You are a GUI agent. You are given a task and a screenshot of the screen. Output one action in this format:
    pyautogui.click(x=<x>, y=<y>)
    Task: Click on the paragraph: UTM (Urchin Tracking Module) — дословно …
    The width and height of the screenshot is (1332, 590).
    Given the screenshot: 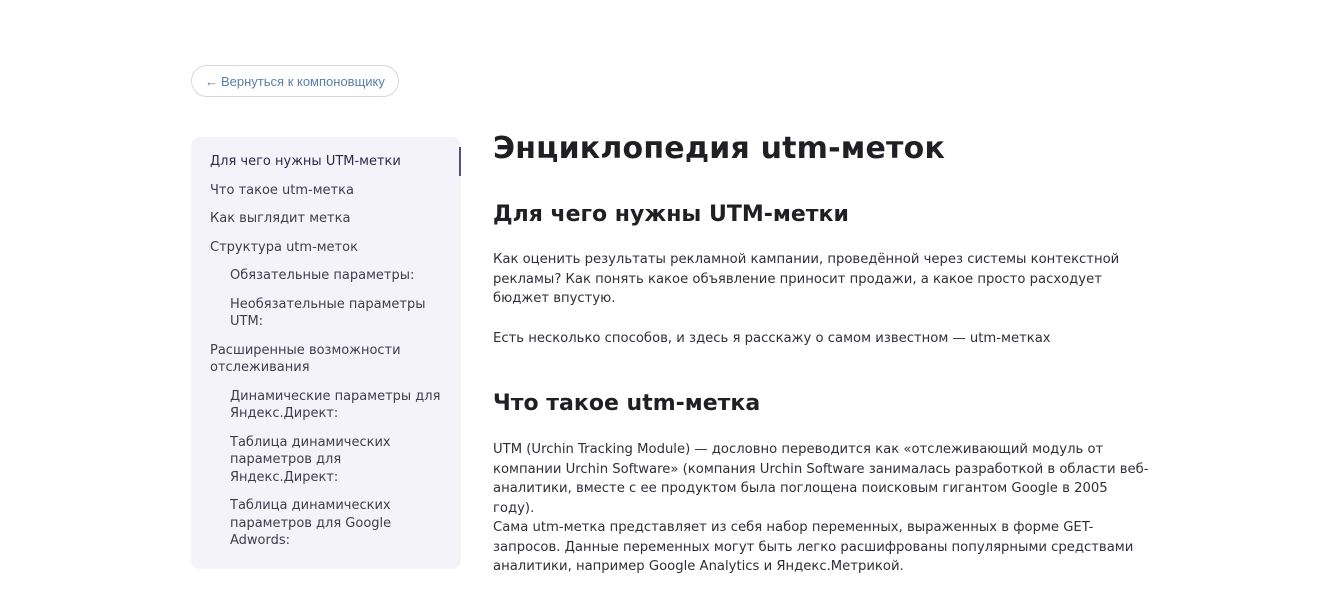 What is the action you would take?
    pyautogui.click(x=821, y=479)
    